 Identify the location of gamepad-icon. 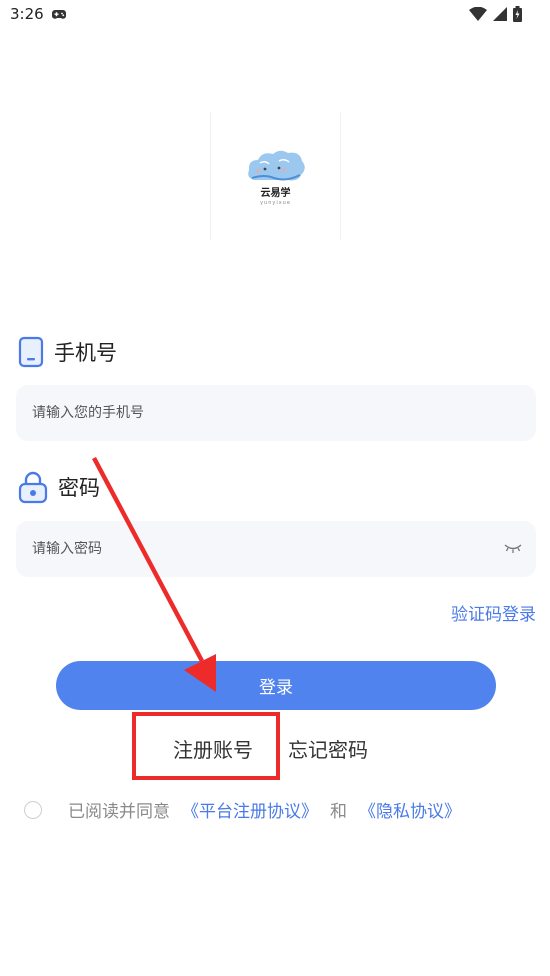
(59, 14).